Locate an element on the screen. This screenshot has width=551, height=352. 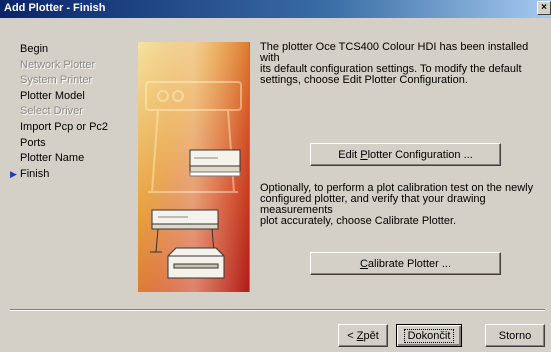
window-title: Add Plotter - Finish is located at coordinates (55, 8).